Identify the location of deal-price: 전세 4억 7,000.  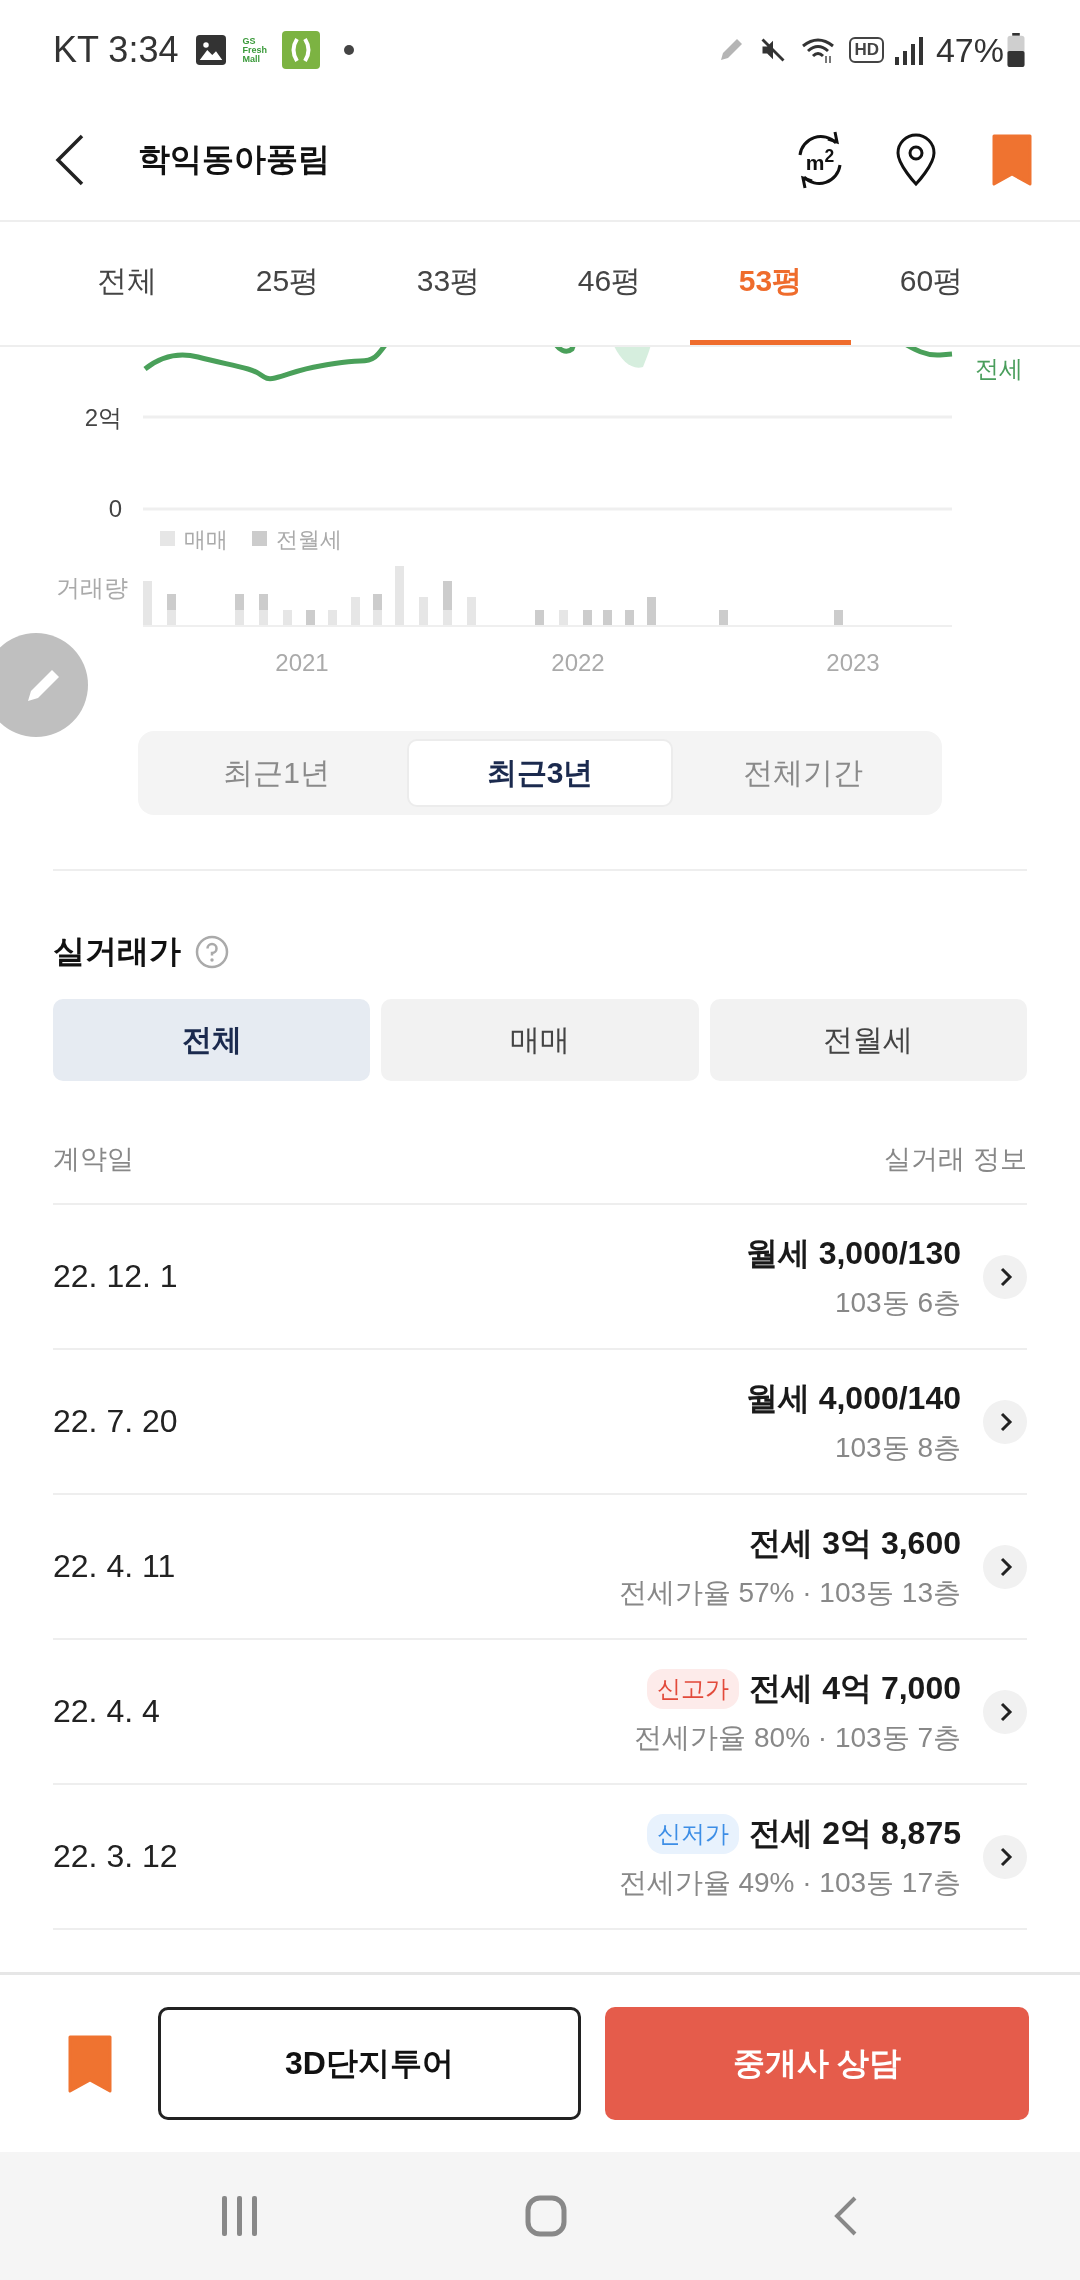
(855, 1688).